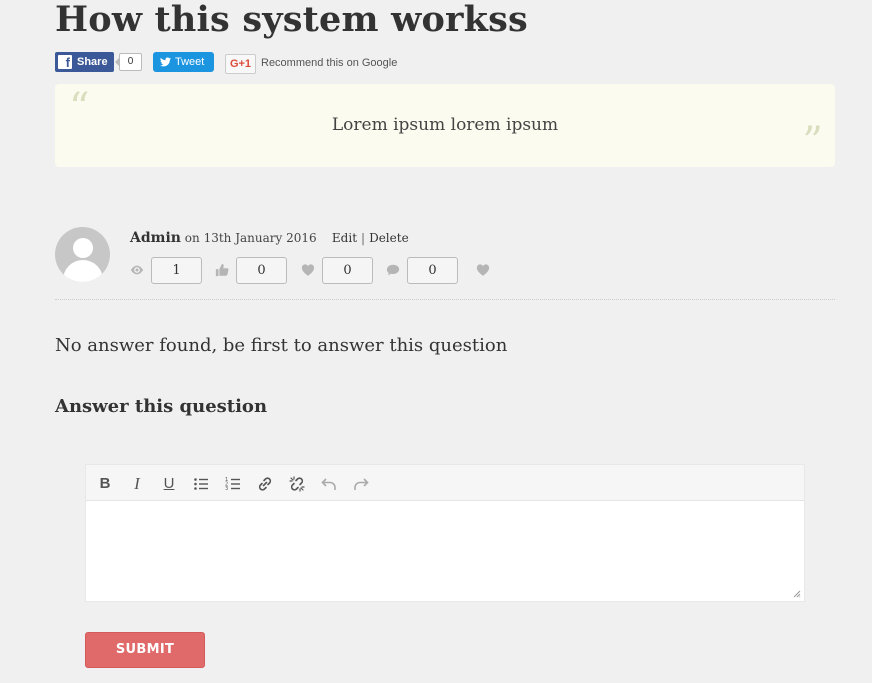  Describe the element at coordinates (291, 20) in the screenshot. I see `page-title: How this system workss` at that location.